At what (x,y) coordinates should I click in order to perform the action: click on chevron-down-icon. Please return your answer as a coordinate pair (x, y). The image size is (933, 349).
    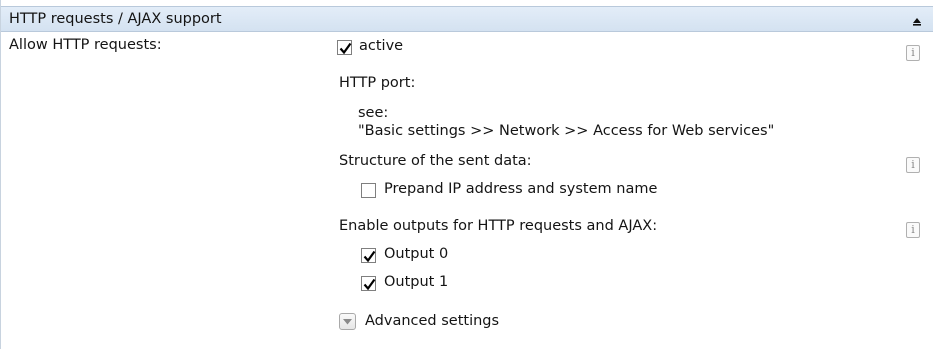
    Looking at the image, I should click on (347, 322).